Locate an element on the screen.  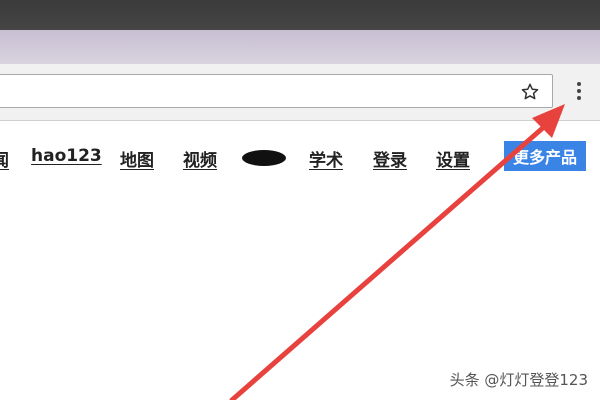
window-title-bar is located at coordinates (300, 15).